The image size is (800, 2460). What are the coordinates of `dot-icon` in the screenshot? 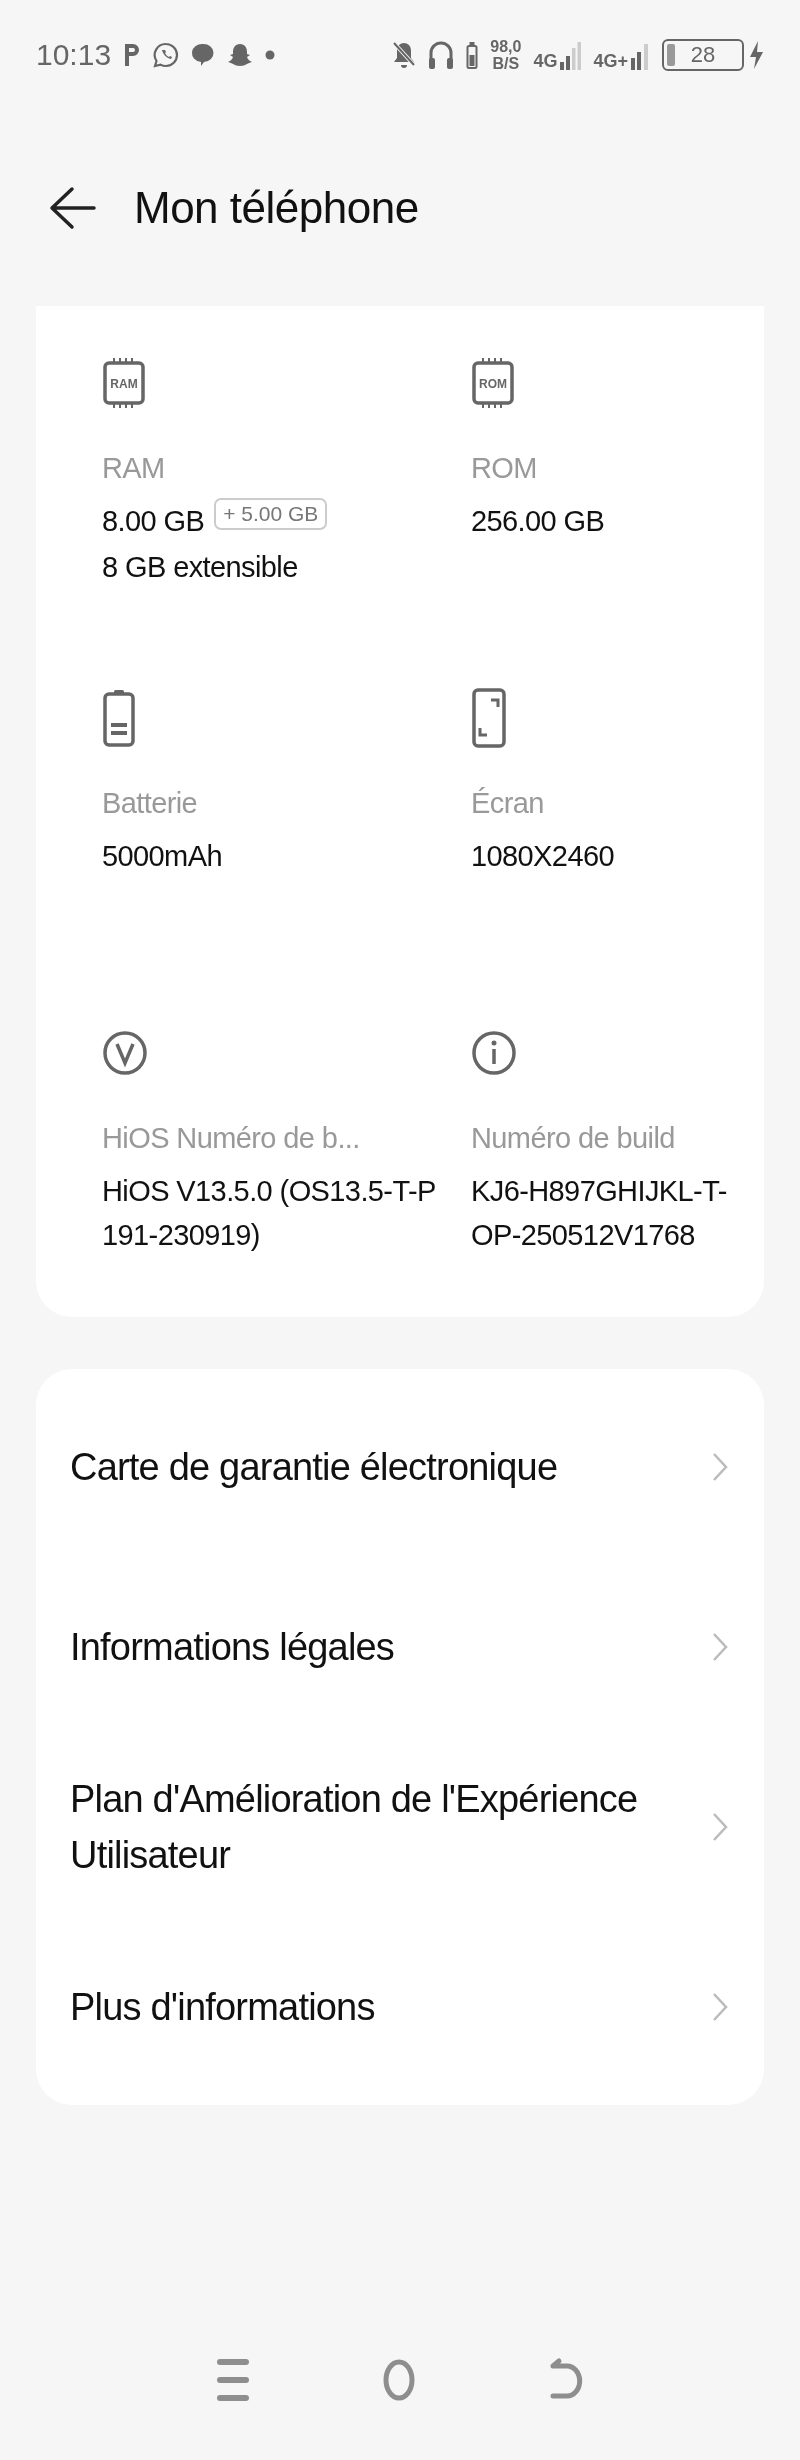 It's located at (270, 55).